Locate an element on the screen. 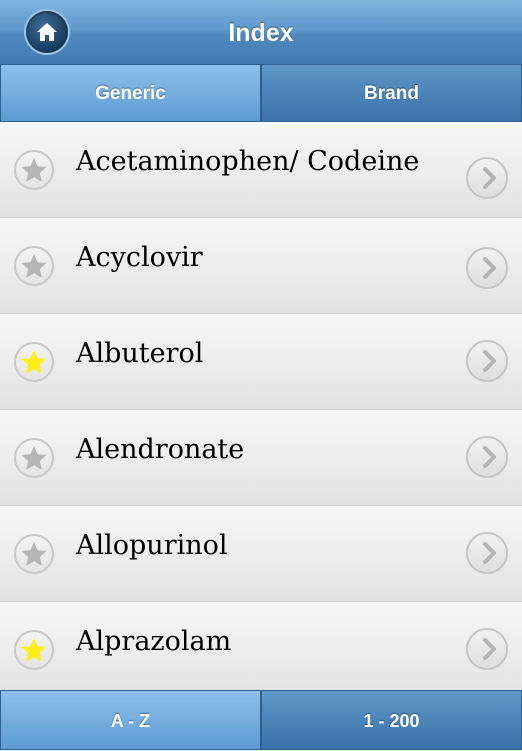  tab-brand: Brand is located at coordinates (391, 93).